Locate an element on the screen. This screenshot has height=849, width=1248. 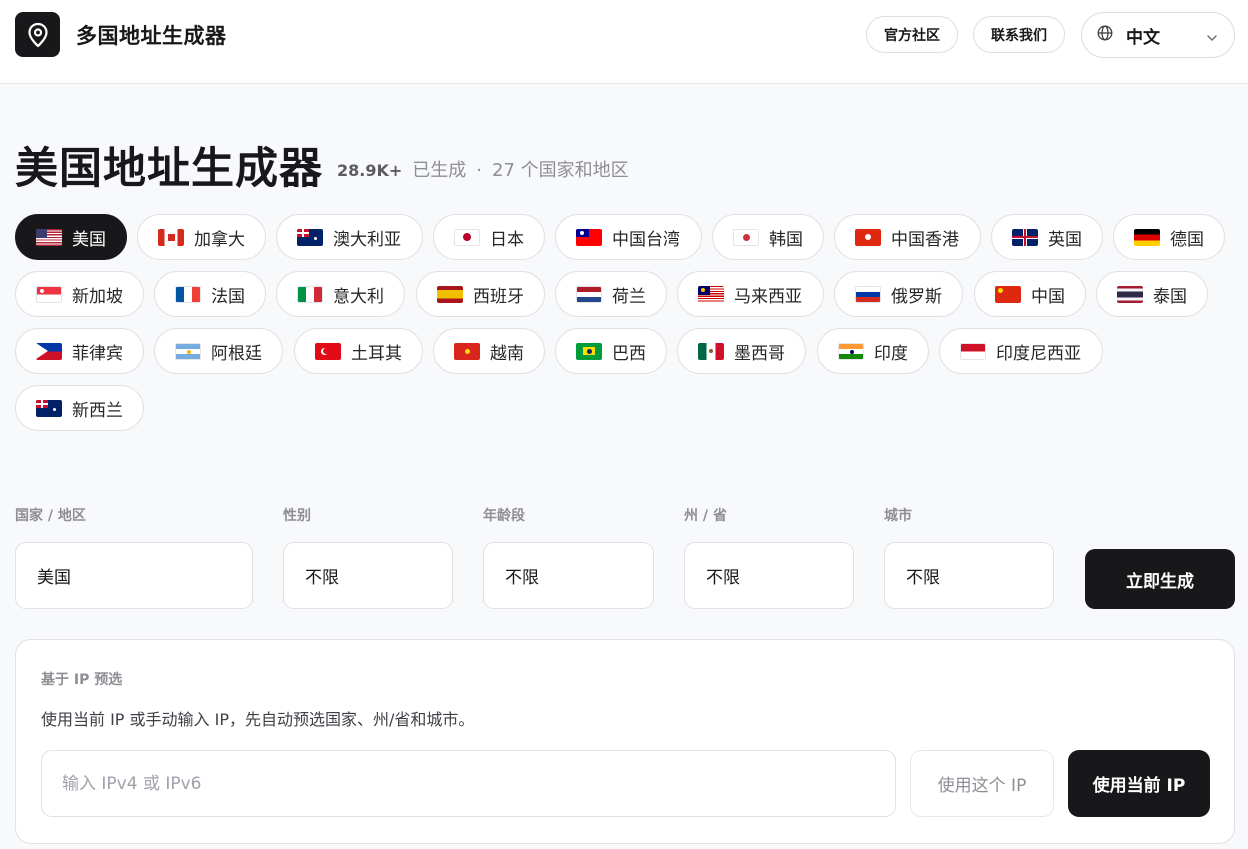
state-select: 不限 is located at coordinates (769, 575).